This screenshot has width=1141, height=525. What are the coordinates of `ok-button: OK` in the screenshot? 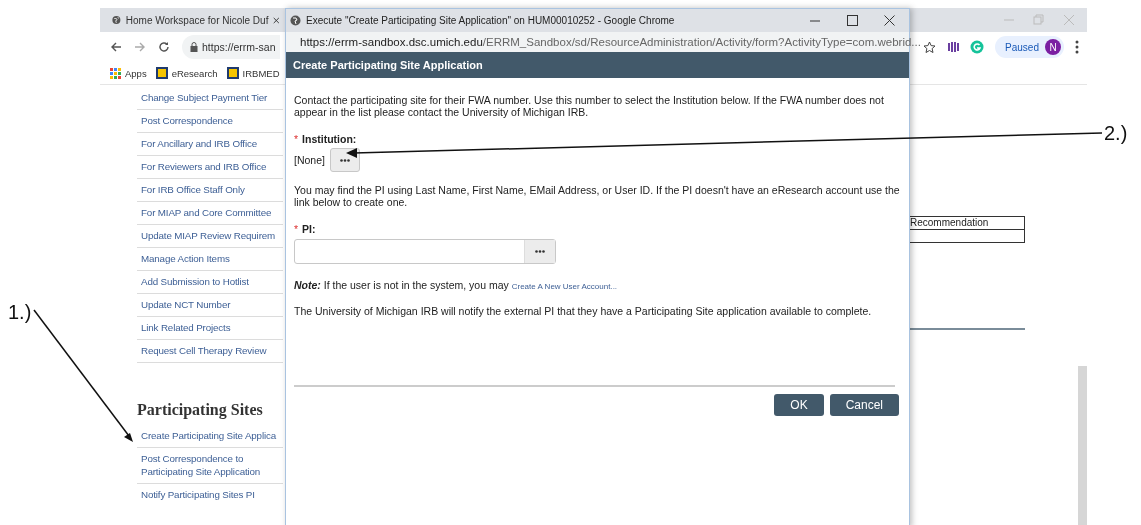 It's located at (799, 405).